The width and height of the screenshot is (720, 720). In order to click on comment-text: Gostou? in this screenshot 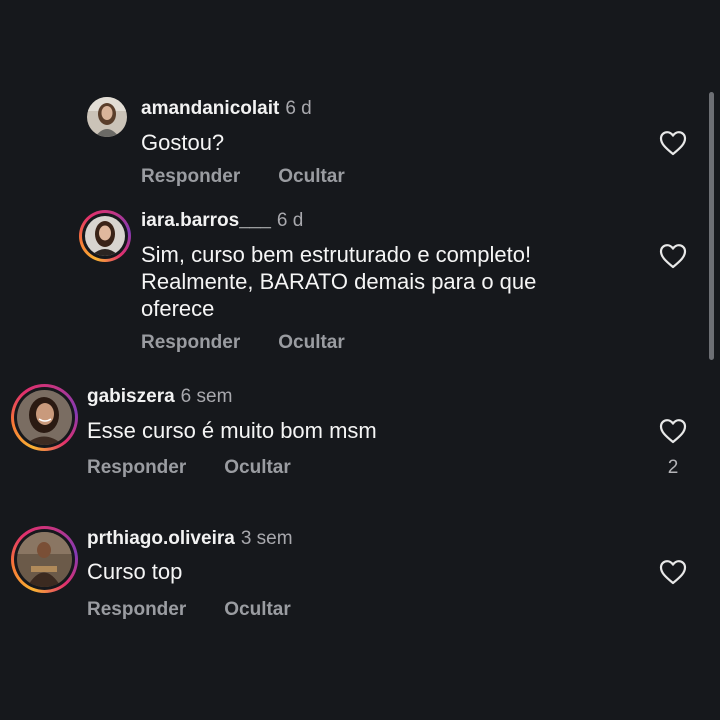, I will do `click(183, 142)`.